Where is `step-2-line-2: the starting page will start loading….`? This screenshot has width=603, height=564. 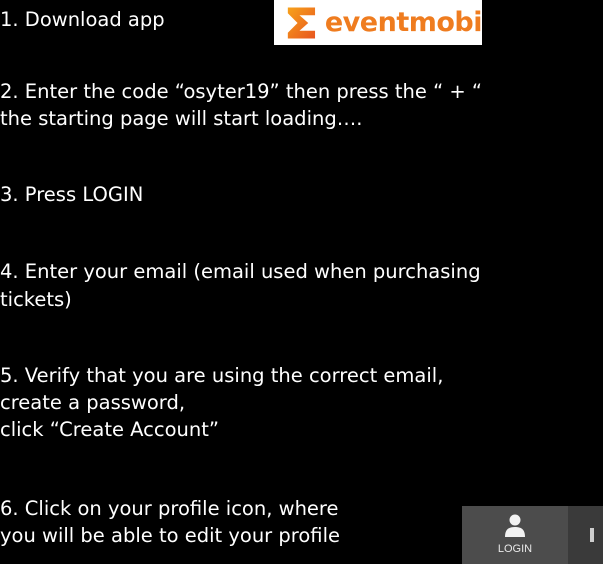
step-2-line-2: the starting page will start loading…. is located at coordinates (181, 118).